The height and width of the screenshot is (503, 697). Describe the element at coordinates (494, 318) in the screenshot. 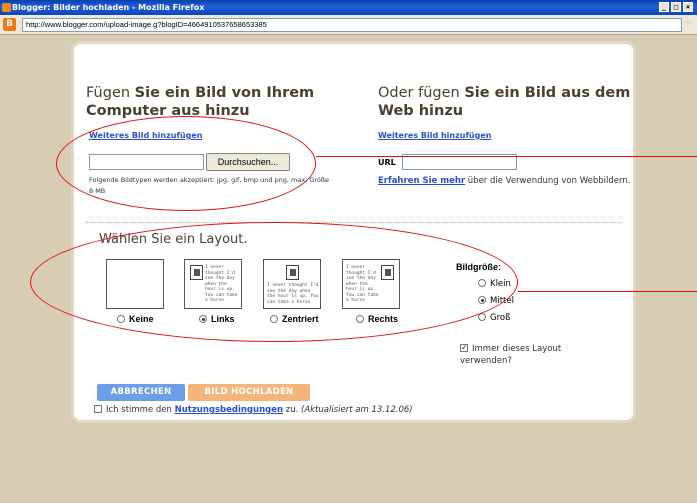

I see `size-option-large: Groß` at that location.